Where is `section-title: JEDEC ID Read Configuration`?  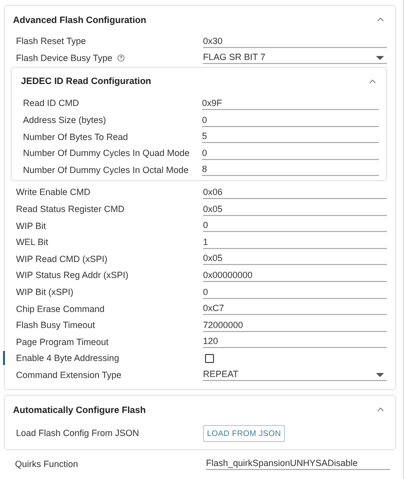 section-title: JEDEC ID Read Configuration is located at coordinates (86, 81).